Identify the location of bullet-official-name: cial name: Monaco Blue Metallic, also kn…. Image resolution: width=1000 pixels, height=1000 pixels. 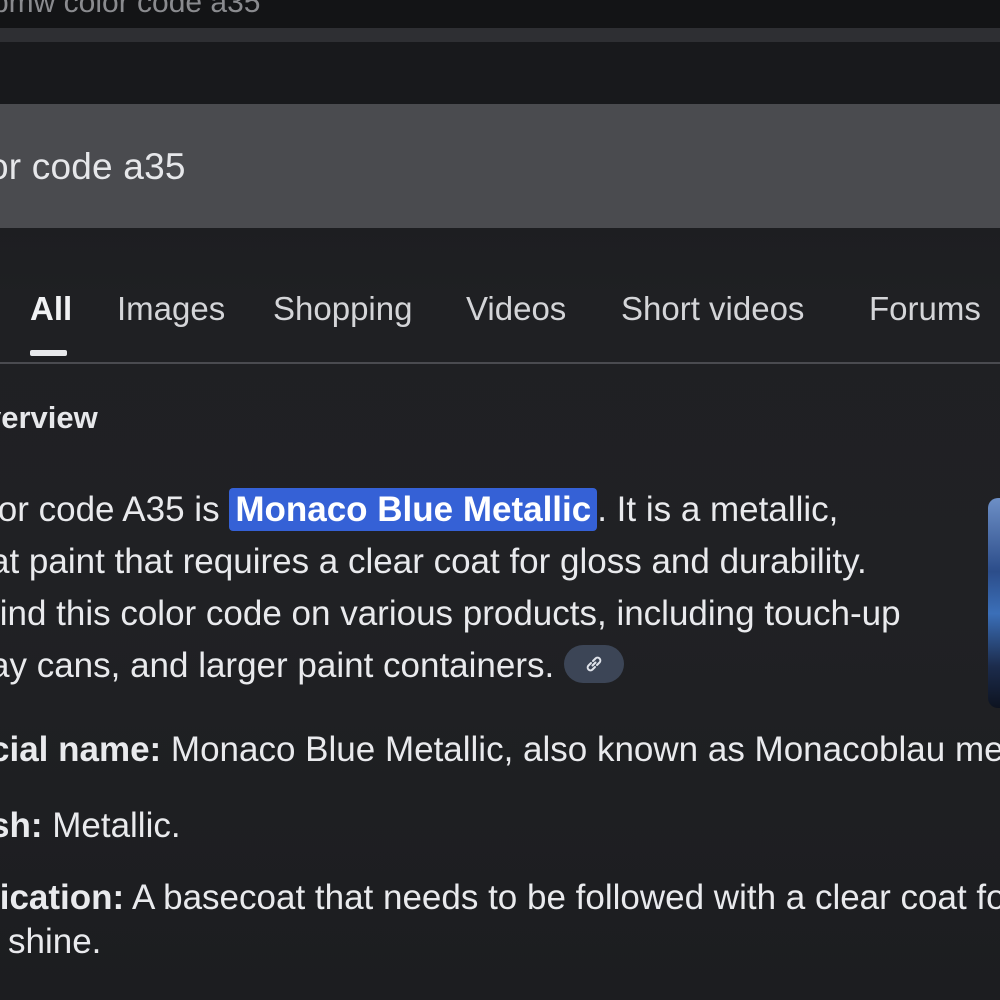
(500, 750).